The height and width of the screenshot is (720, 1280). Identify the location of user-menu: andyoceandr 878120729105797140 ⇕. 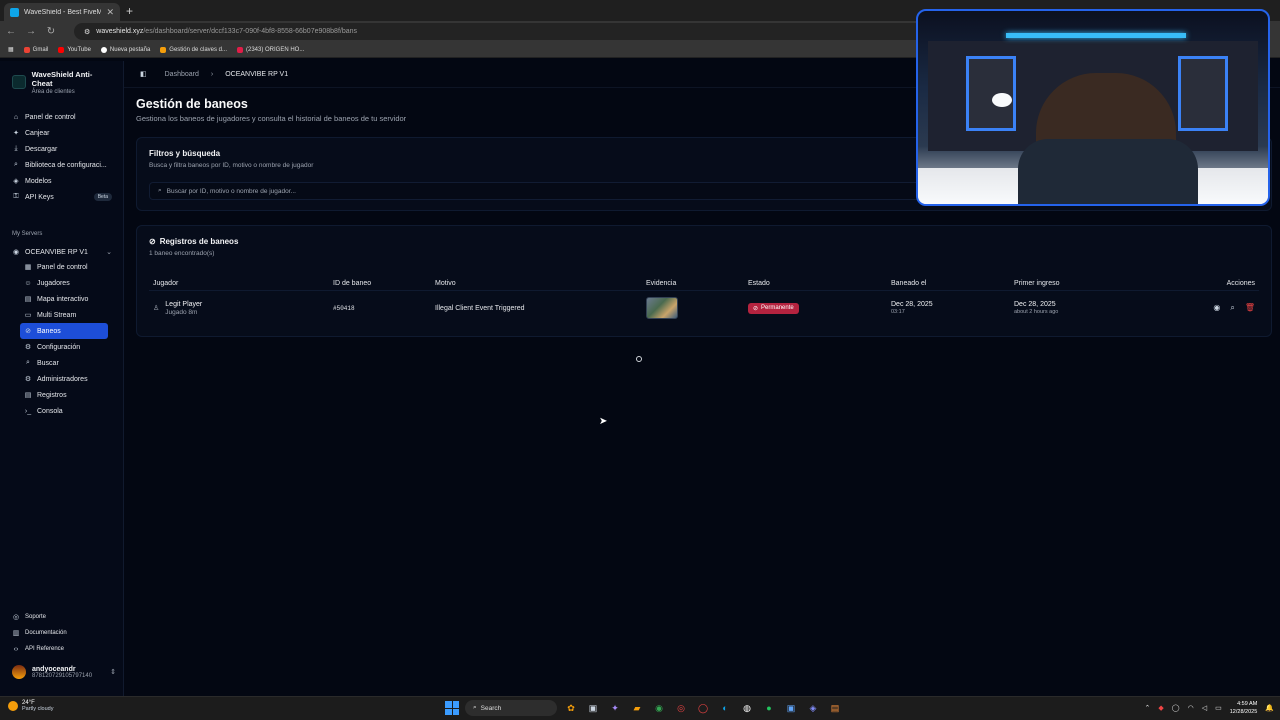
(64, 672).